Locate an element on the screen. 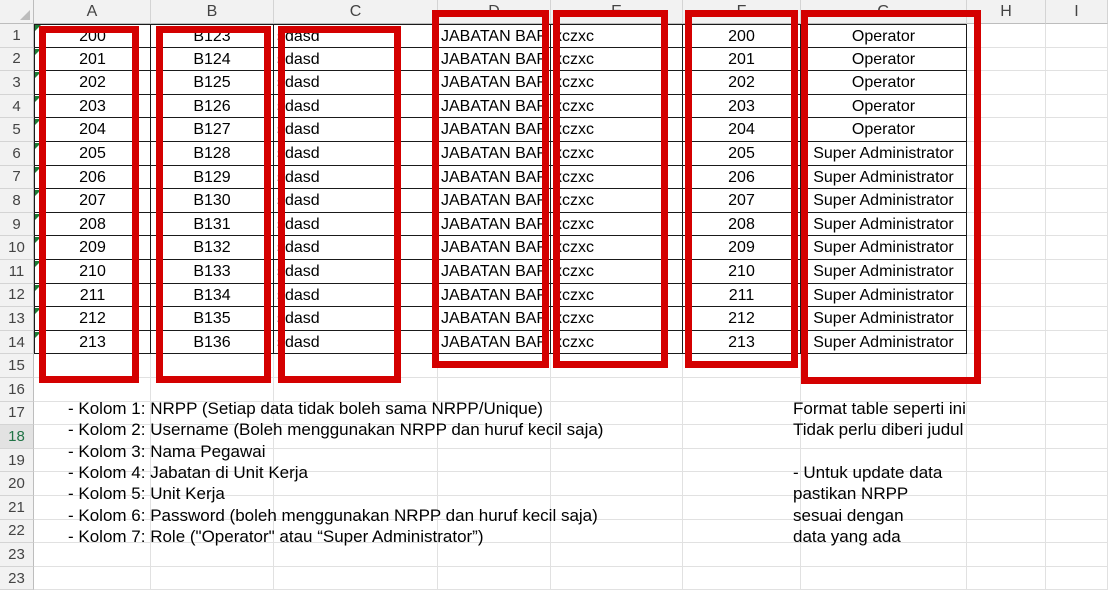 The width and height of the screenshot is (1108, 590). row-header-17: 17 is located at coordinates (17, 413).